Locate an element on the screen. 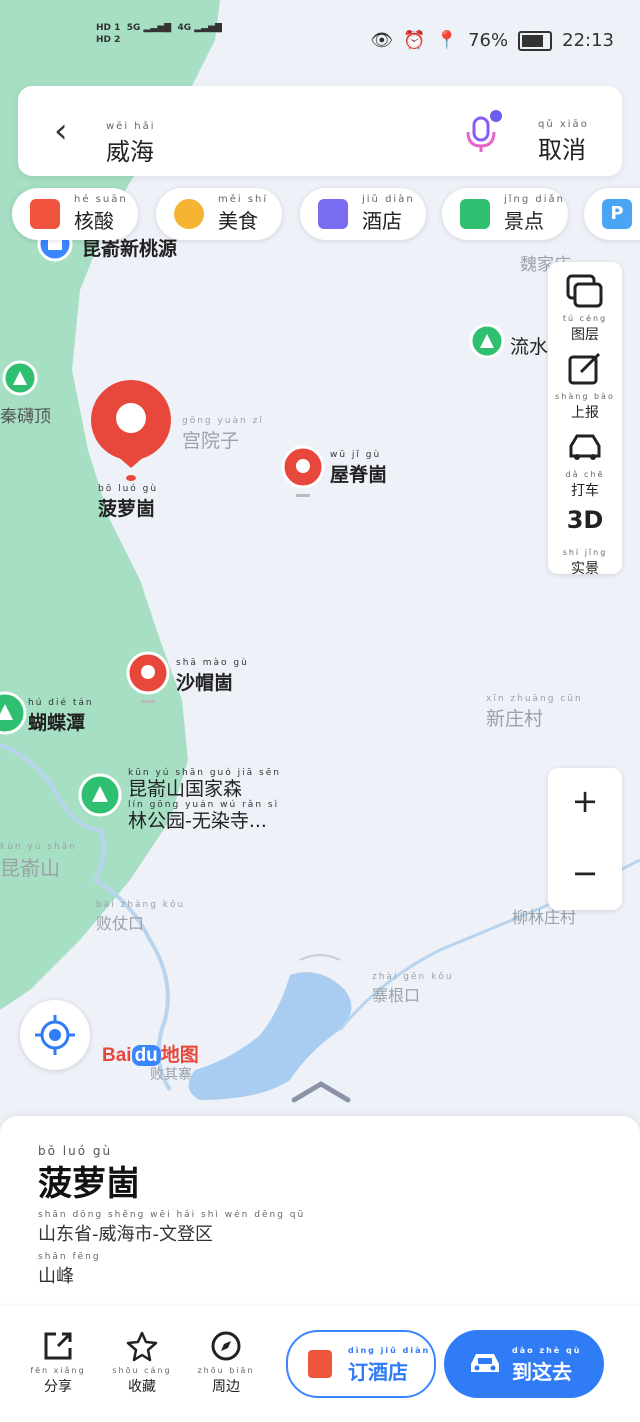 The height and width of the screenshot is (1422, 640). parking-icon: P is located at coordinates (617, 214).